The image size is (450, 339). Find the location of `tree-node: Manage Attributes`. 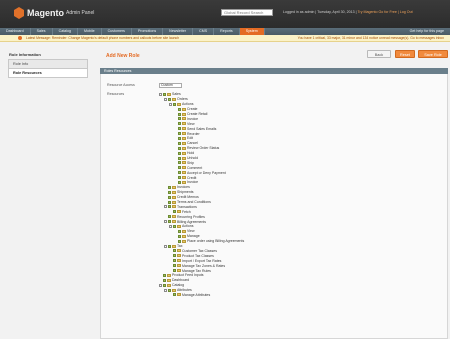

tree-node: Manage Attributes is located at coordinates (259, 295).